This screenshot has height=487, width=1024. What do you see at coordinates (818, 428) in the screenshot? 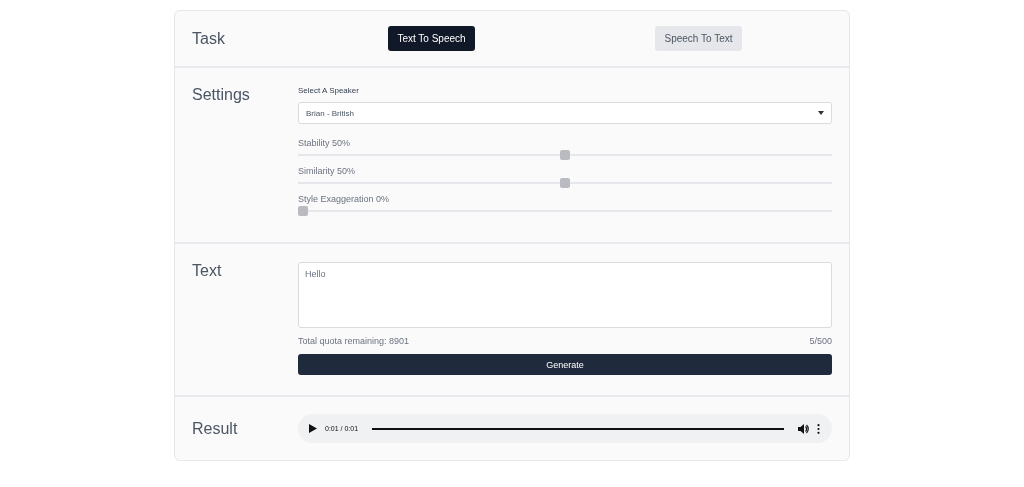
I see `more-icon` at bounding box center [818, 428].